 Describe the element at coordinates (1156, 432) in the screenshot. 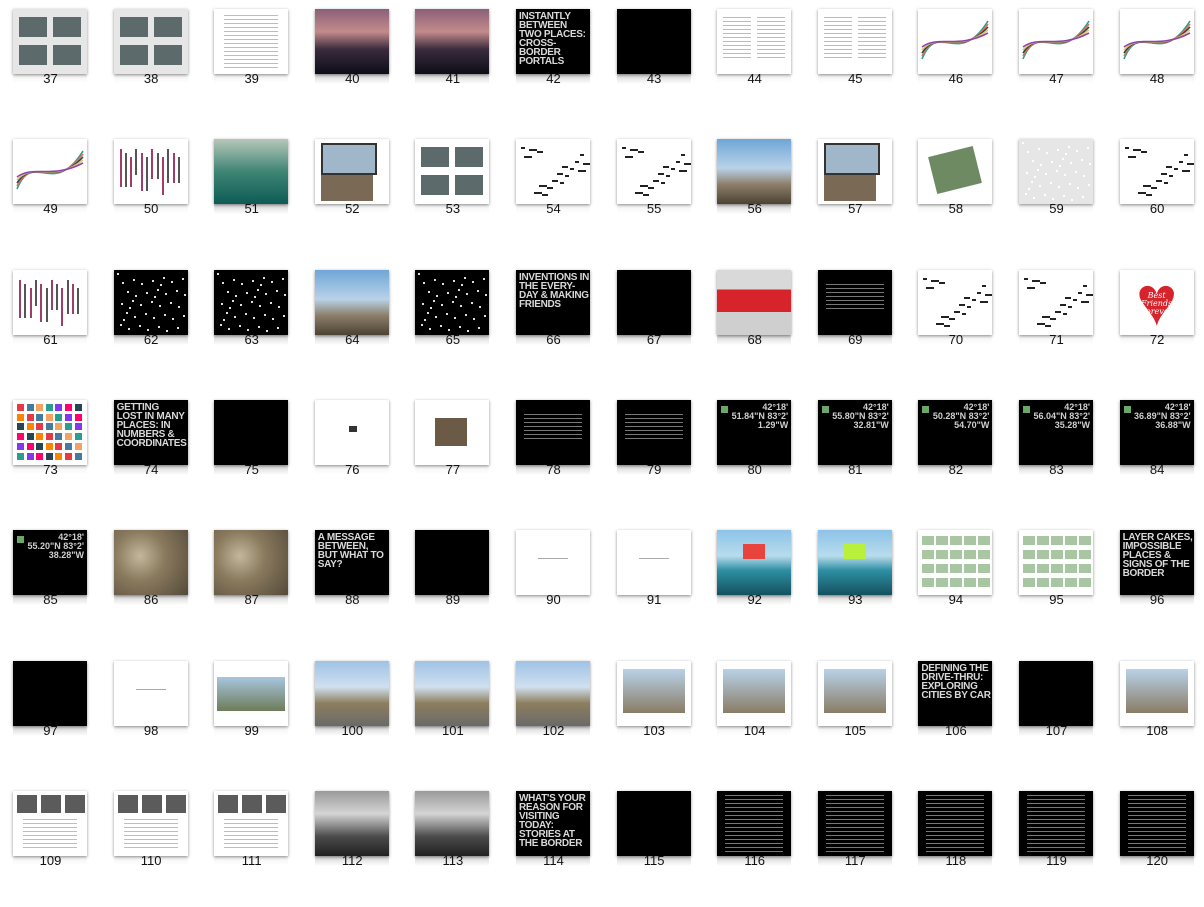

I see `slide-preview: 42°18' 36.89"N 83°2' 36.88"W` at that location.